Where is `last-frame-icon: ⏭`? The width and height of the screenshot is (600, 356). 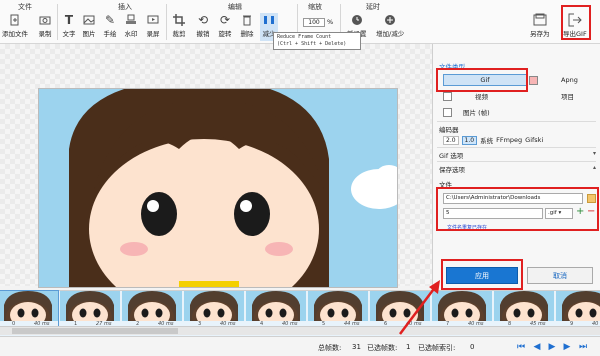
last-frame-icon: ⏭ is located at coordinates (583, 347).